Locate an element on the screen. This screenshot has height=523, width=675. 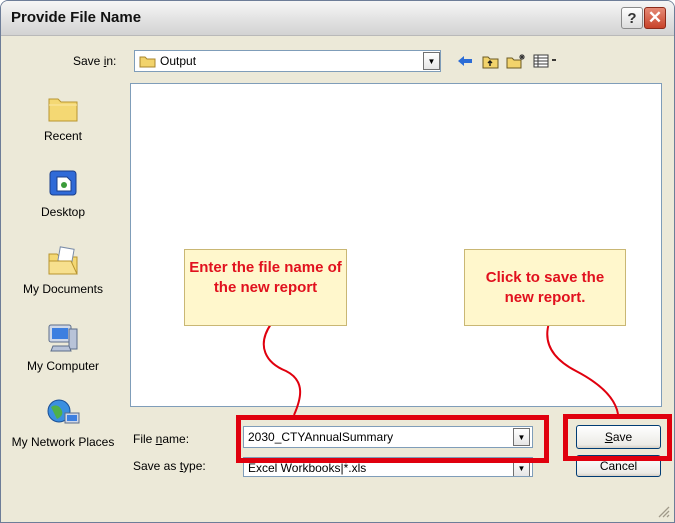
file-name-callout: Enter the file name of the new report is located at coordinates (265, 287).